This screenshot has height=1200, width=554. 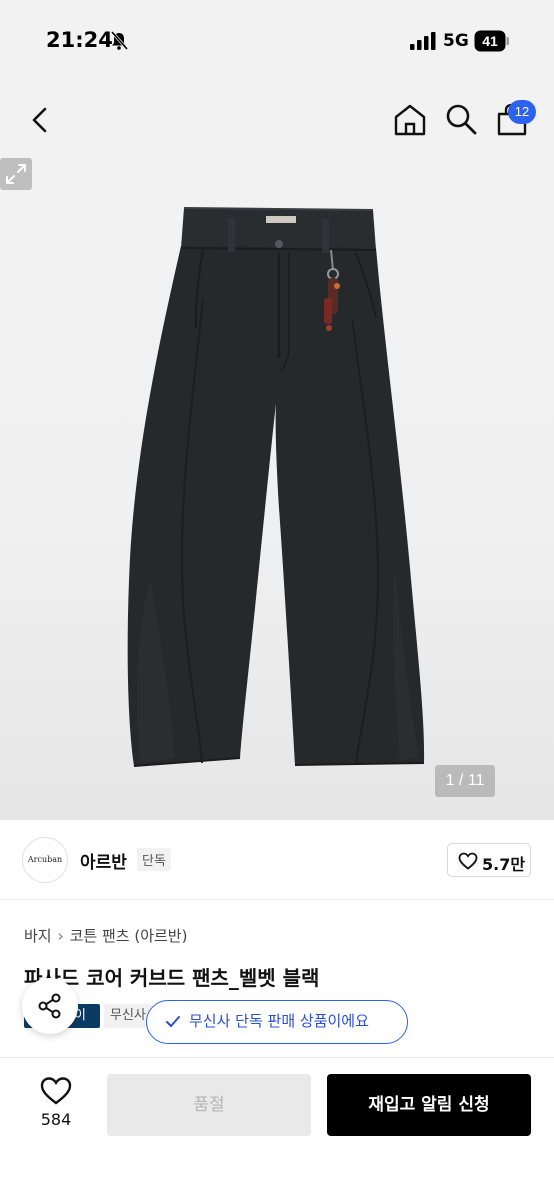 I want to click on exclusive-notice: 무신사 단독 판매 상품이에요, so click(x=277, y=1022).